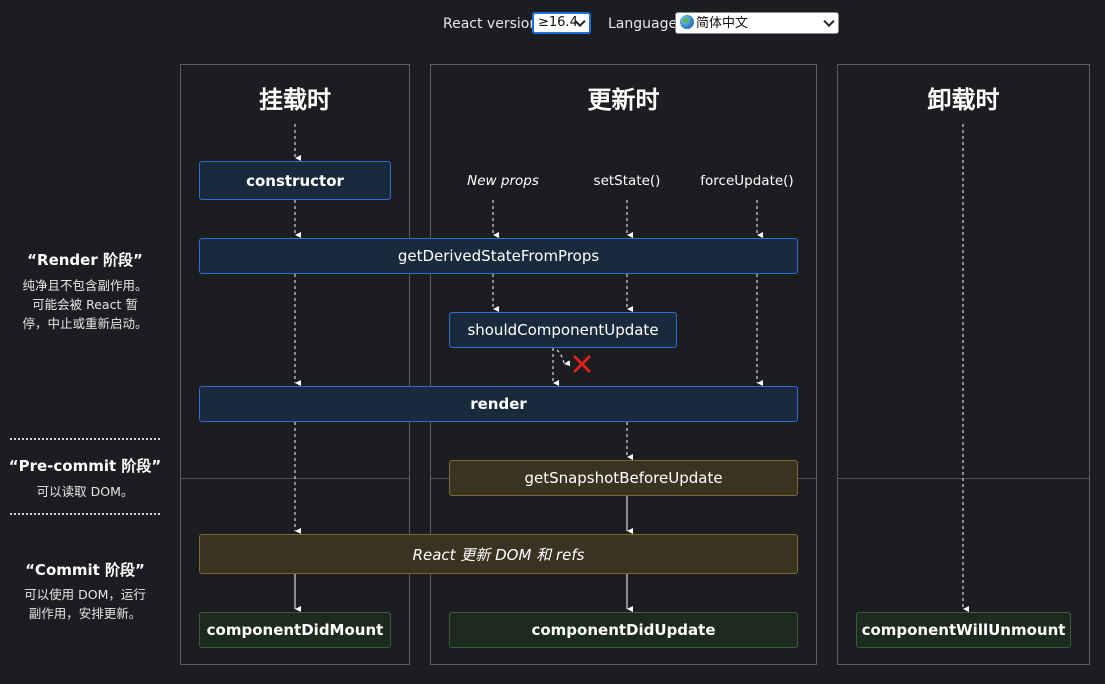 This screenshot has width=1105, height=684. I want to click on component-did-update-box: componentDidUpdate, so click(623, 630).